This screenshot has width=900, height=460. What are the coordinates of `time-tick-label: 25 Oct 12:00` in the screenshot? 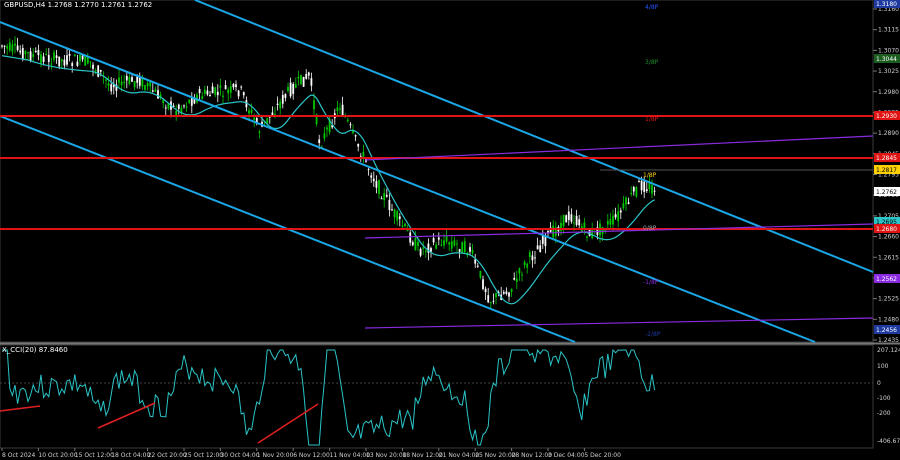 It's located at (203, 455).